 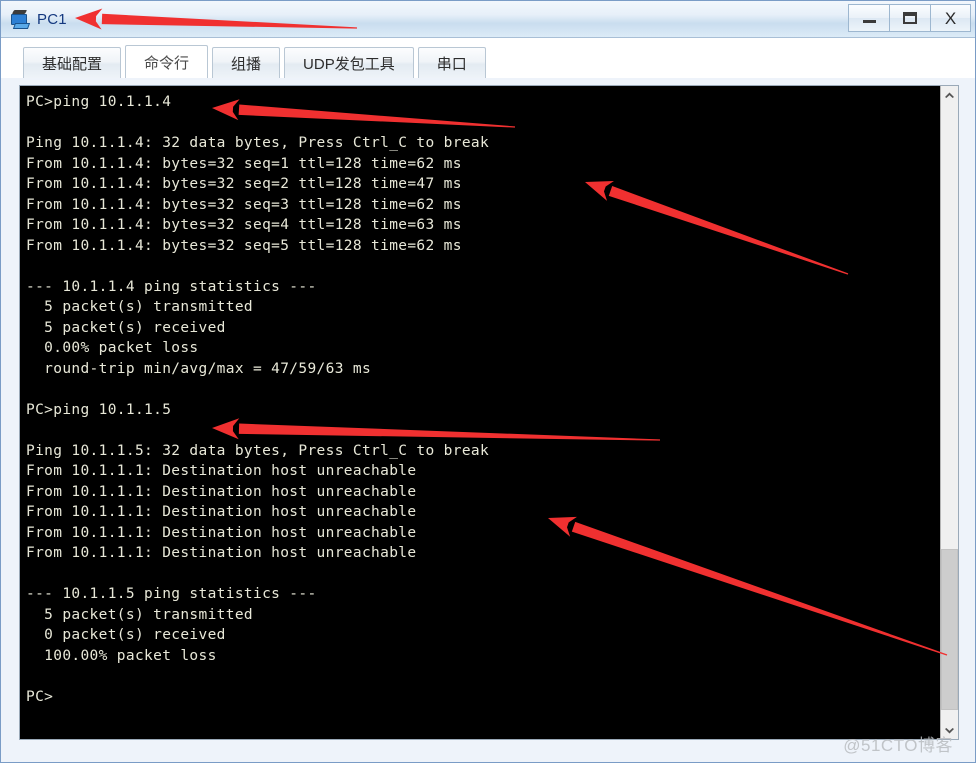 I want to click on maximize-icon, so click(x=910, y=18).